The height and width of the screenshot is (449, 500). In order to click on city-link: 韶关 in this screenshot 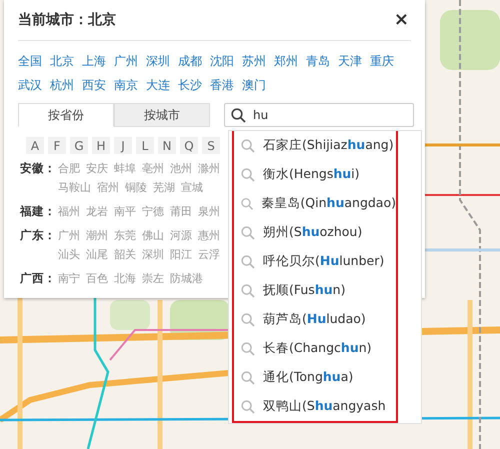, I will do `click(125, 254)`.